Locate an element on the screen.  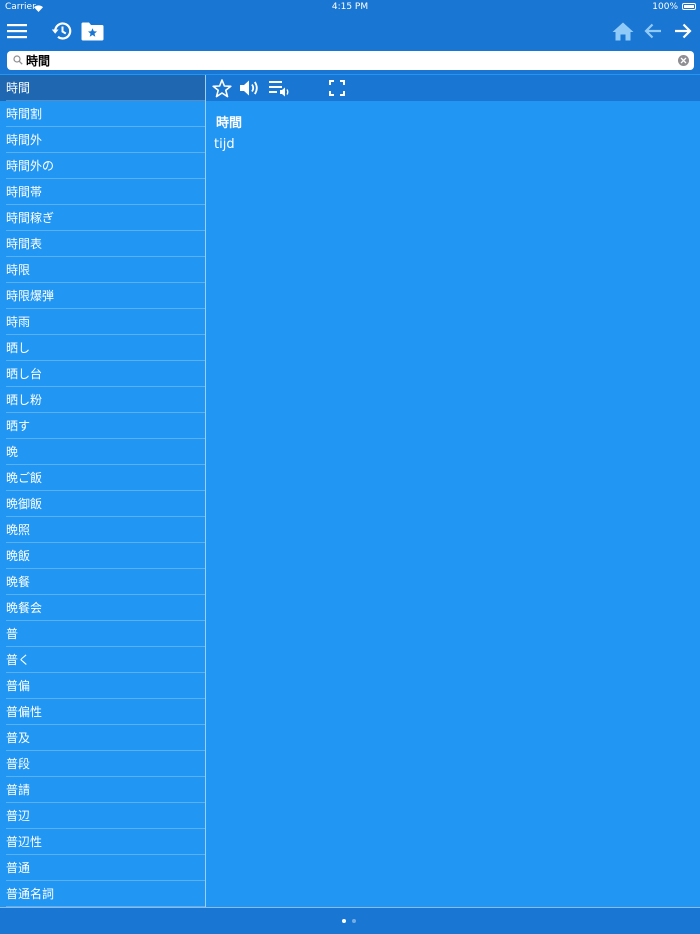
word-list-item: 普通名詞 is located at coordinates (102, 894).